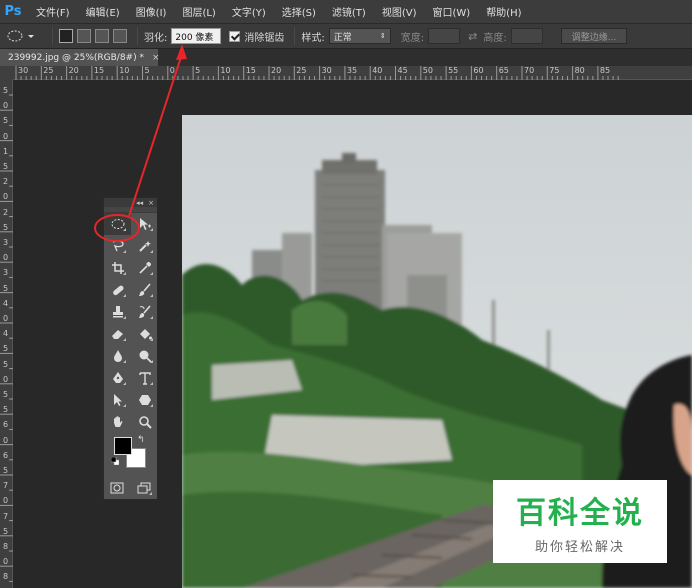  Describe the element at coordinates (6, 334) in the screenshot. I see `ruler-vertical: 5 0 5 0 1 5 2 0 2 5 3 0 3 5 4 0 4 5 5 0 5 5 6 0 6 5 7 0 7 5 8 0 8` at that location.